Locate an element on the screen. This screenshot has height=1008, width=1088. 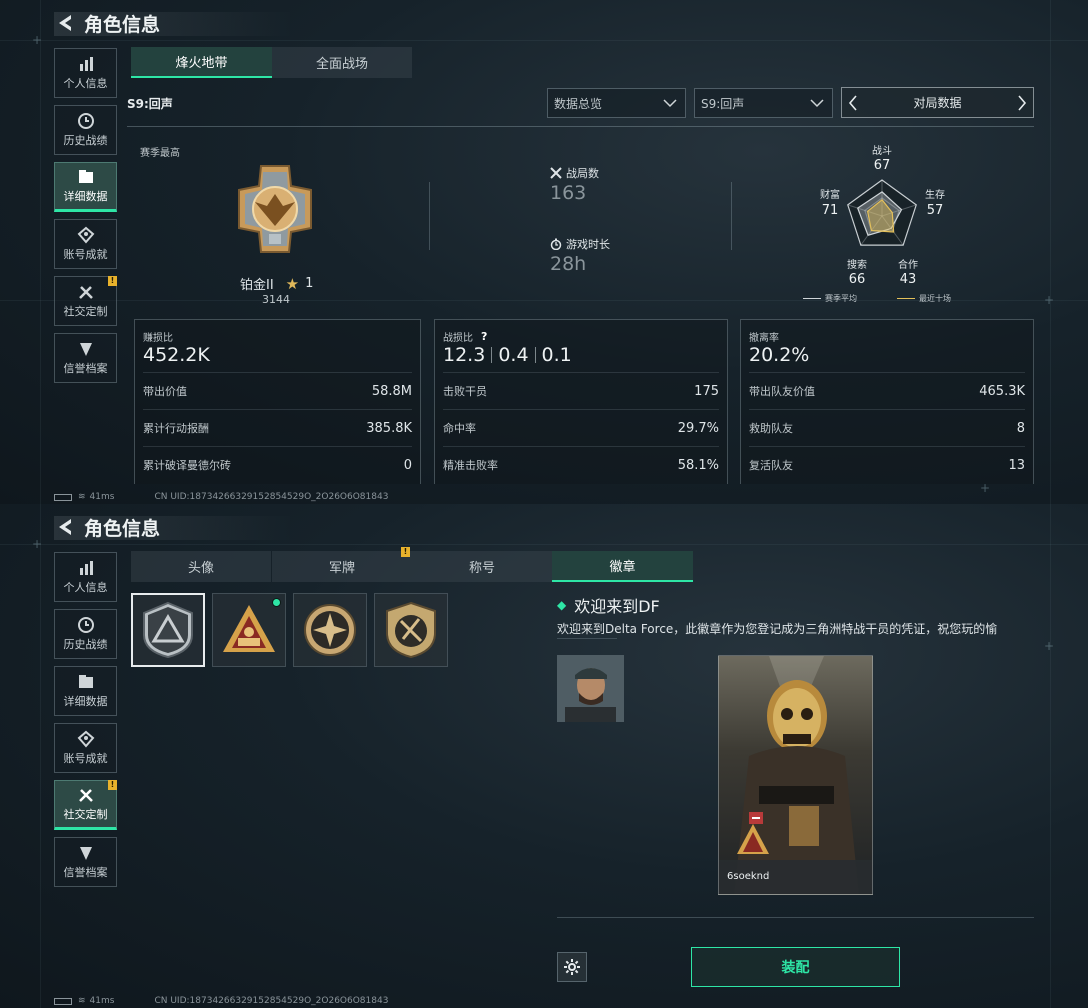
stat-head: 撤离率 is located at coordinates (764, 338).